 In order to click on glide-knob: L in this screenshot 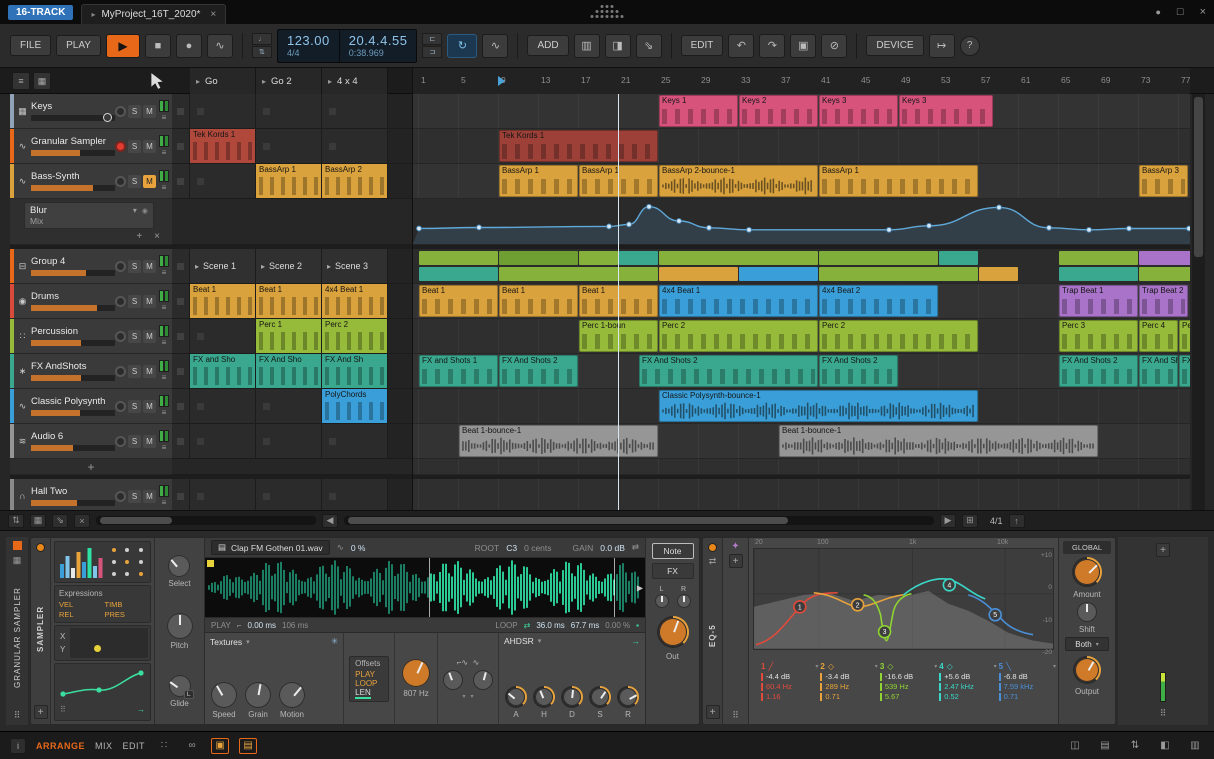, I will do `click(181, 686)`.